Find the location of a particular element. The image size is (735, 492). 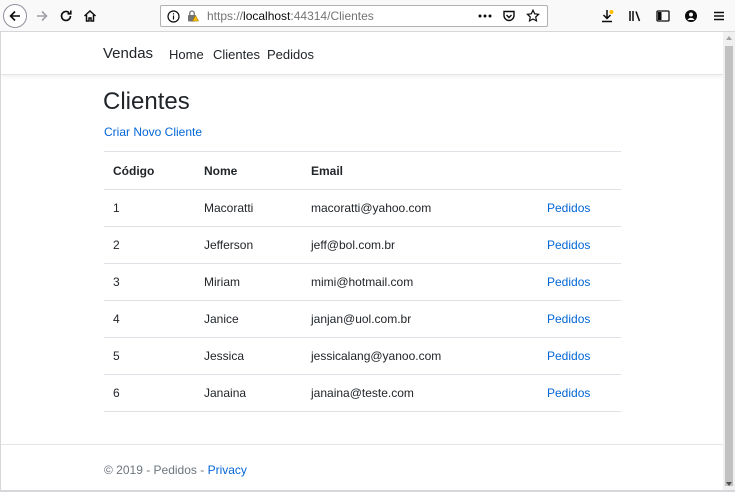

column-header-nome: Nome is located at coordinates (257, 170).